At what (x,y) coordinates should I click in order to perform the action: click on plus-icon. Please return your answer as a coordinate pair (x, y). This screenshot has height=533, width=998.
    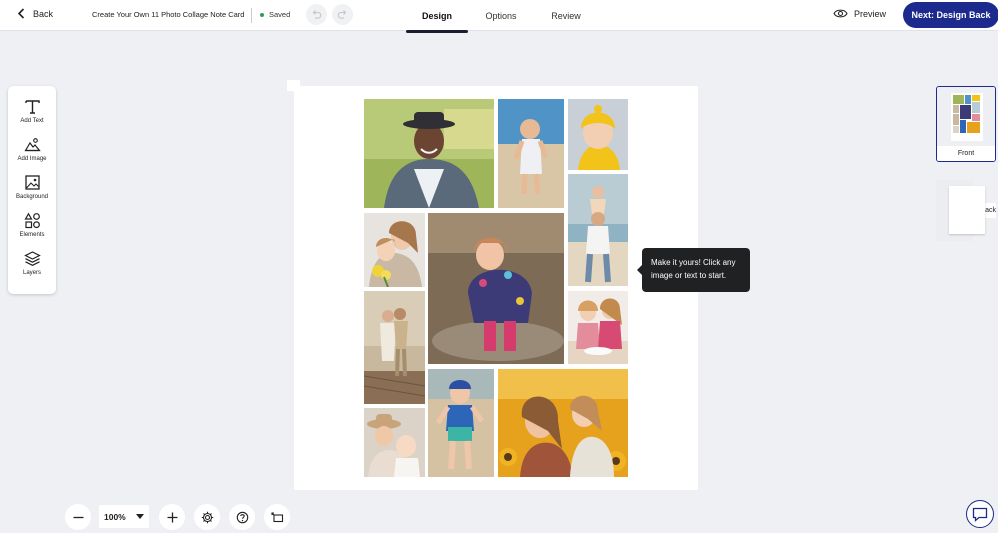
    Looking at the image, I should click on (172, 517).